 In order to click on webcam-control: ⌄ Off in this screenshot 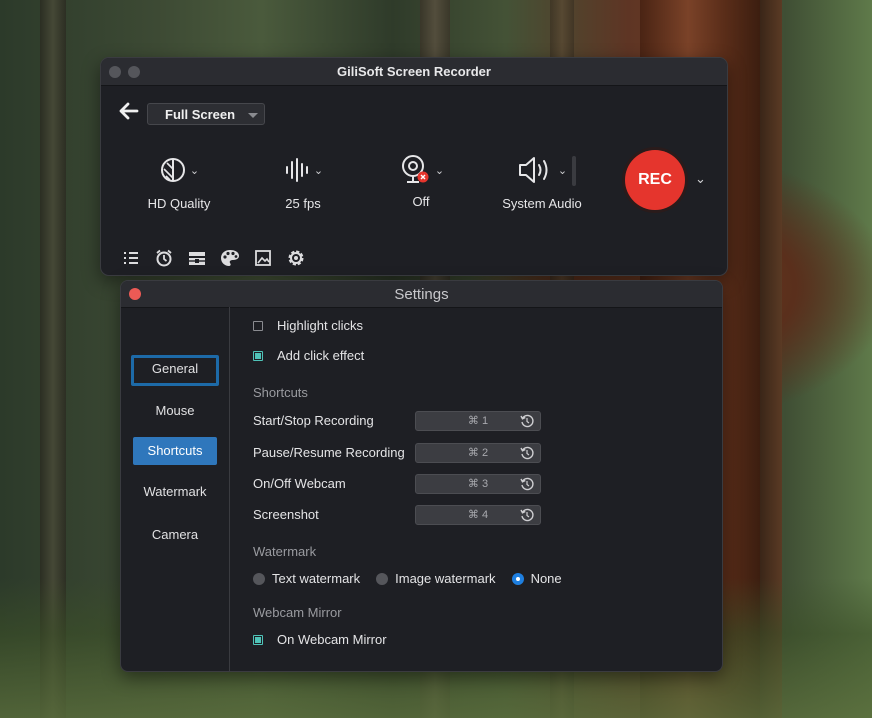, I will do `click(421, 180)`.